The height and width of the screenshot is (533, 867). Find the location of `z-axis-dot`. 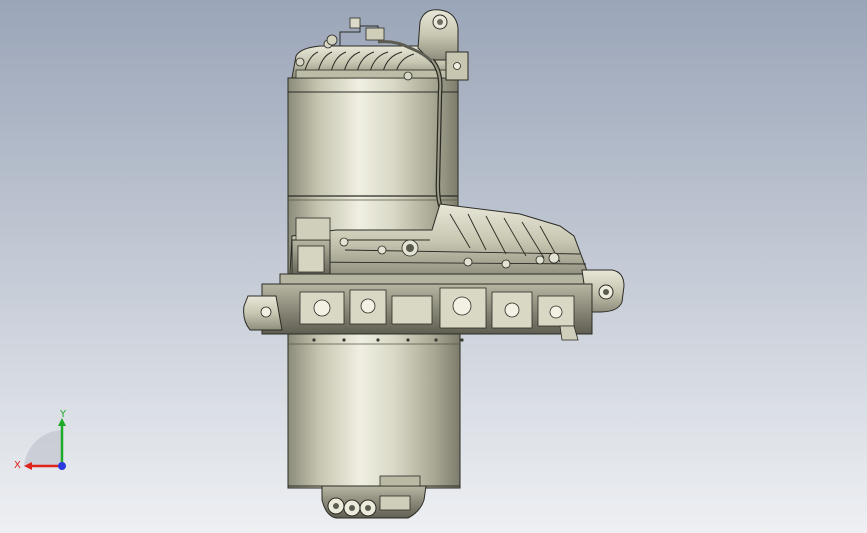

z-axis-dot is located at coordinates (62, 466).